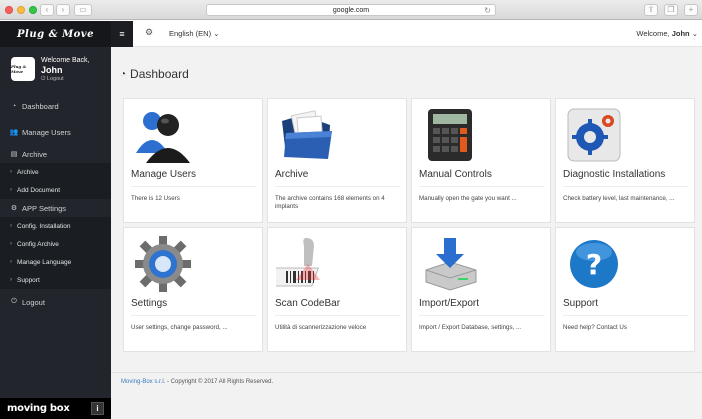 The height and width of the screenshot is (419, 702). I want to click on card-title: Settings, so click(149, 303).